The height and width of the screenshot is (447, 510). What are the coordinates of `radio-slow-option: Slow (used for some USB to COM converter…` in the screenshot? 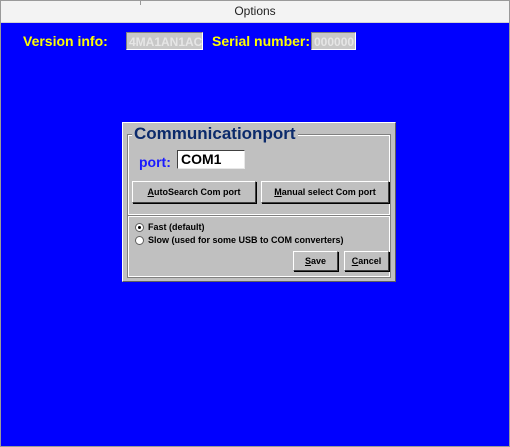 It's located at (239, 240).